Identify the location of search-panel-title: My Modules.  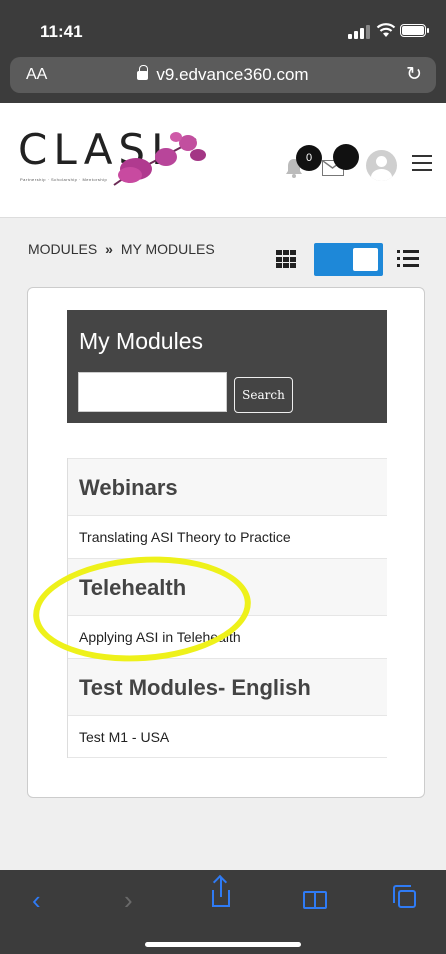
(141, 341).